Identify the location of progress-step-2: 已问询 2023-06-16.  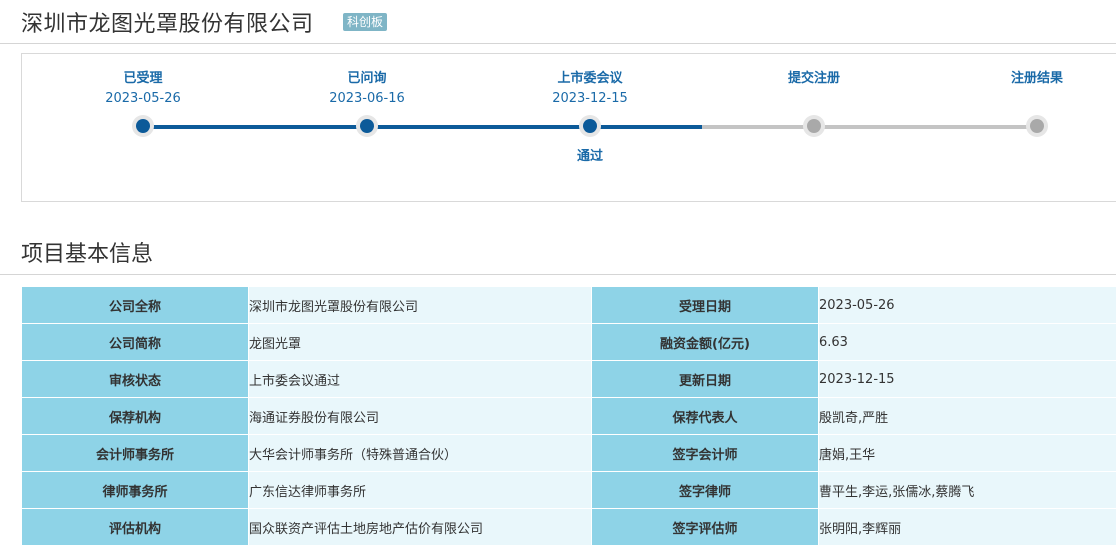
(367, 89).